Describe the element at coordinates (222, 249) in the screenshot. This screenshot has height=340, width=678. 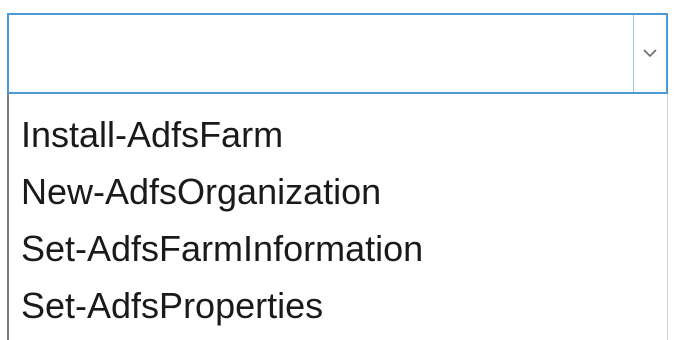
I see `option-set-adfsfarminformation: Set-AdfsFarmInformation` at that location.